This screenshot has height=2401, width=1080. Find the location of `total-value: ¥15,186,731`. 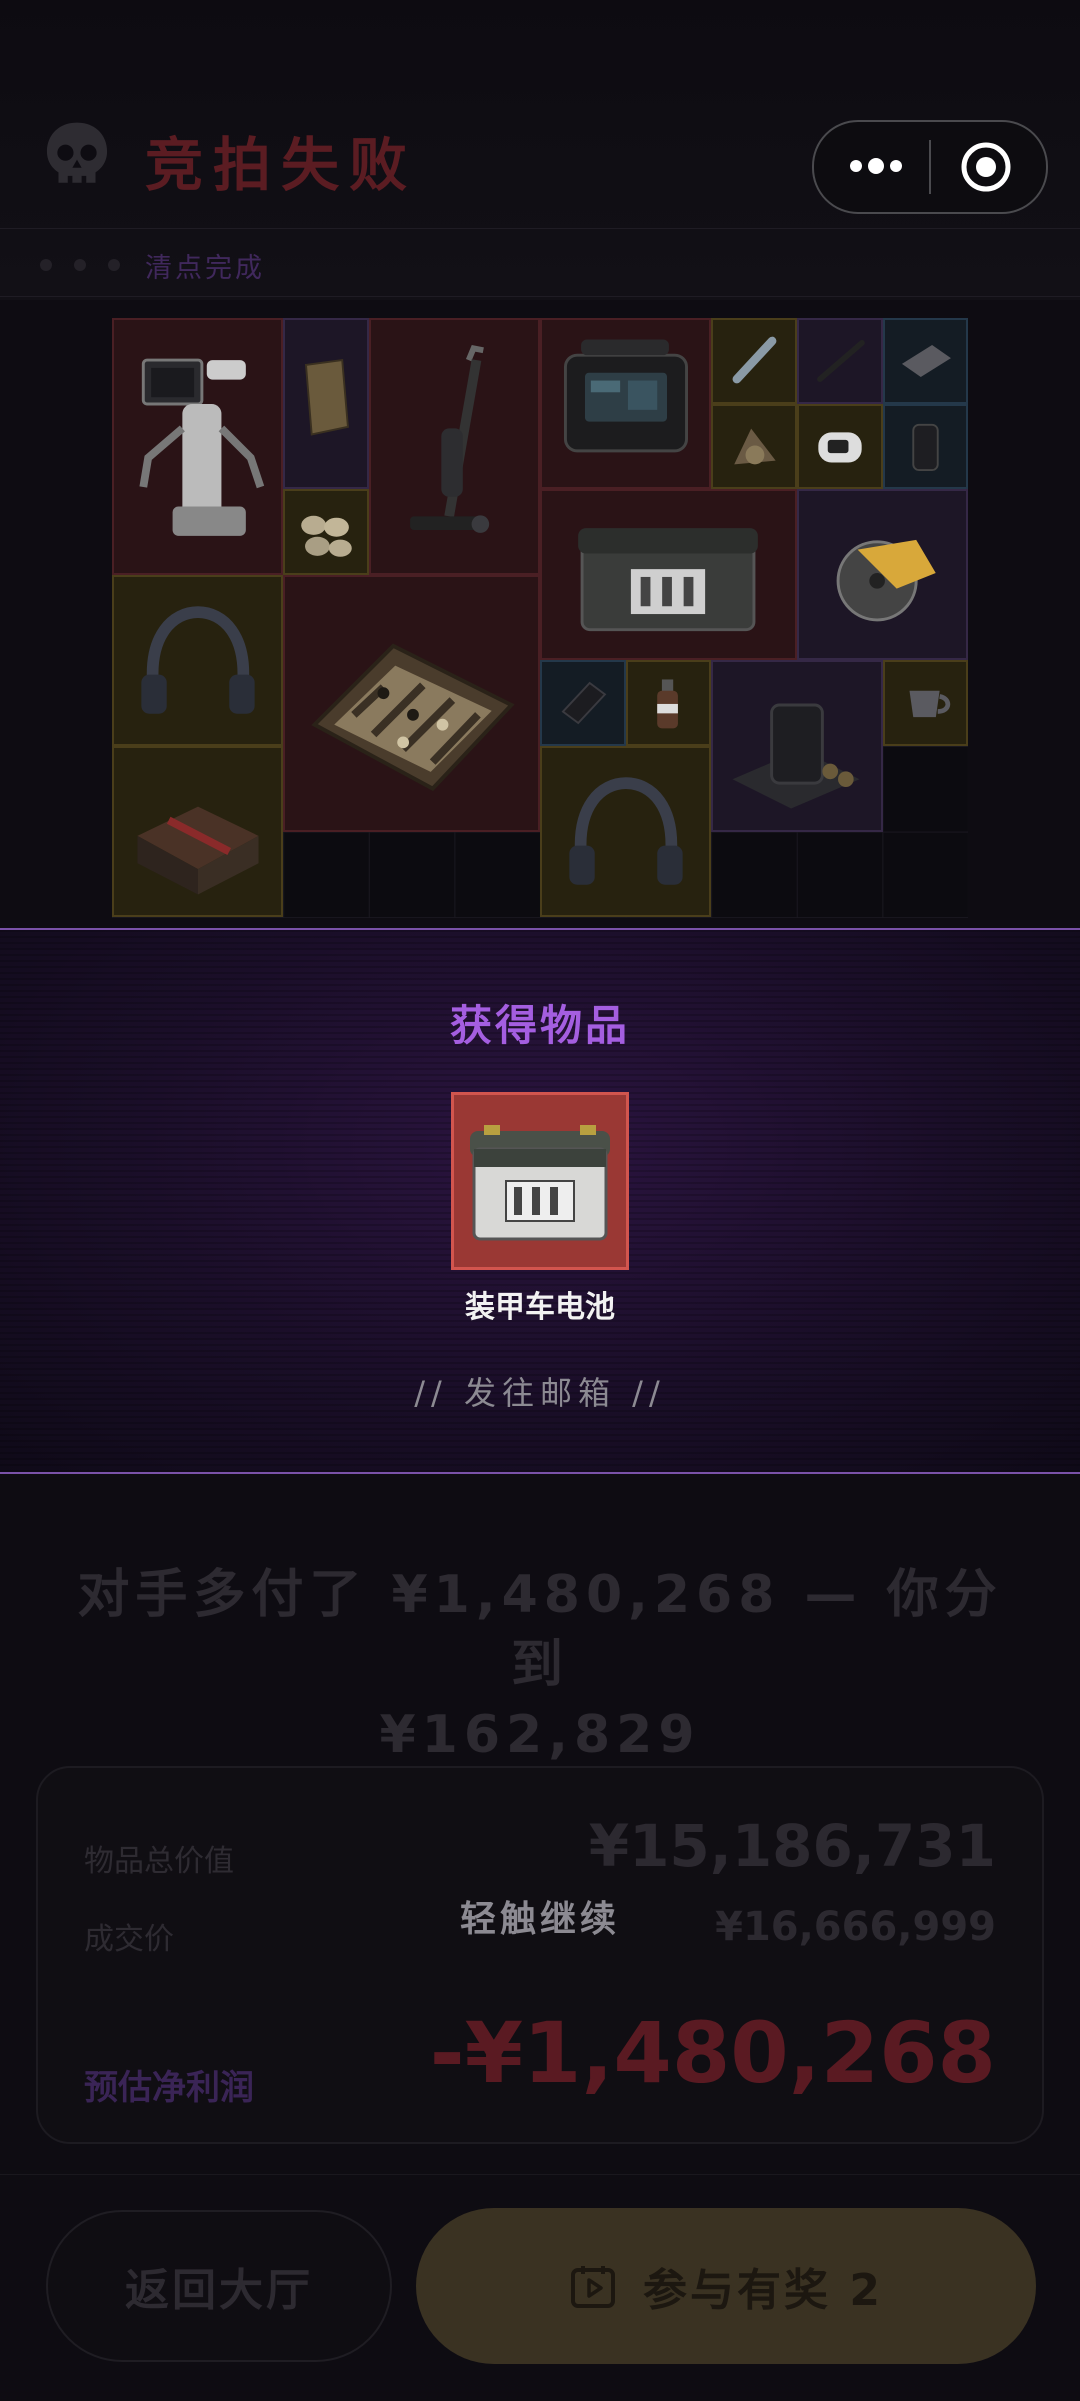

total-value: ¥15,186,731 is located at coordinates (792, 1846).